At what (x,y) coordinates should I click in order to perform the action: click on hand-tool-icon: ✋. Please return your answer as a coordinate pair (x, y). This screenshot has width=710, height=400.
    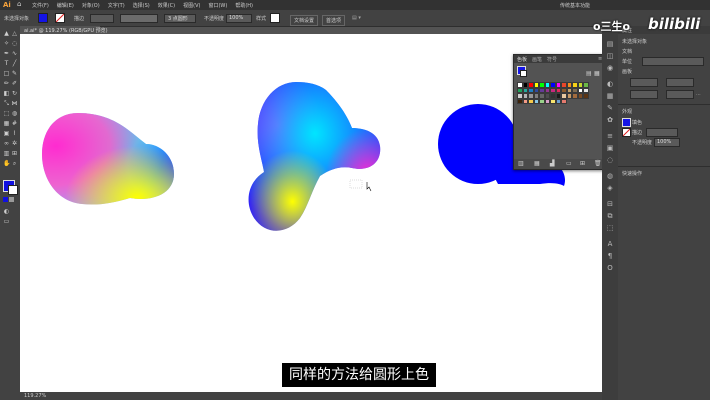
    Looking at the image, I should click on (6, 163).